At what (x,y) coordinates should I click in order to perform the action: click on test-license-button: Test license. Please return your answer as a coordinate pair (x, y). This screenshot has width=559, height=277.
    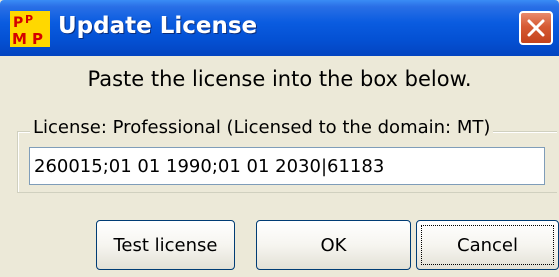
    Looking at the image, I should click on (165, 245).